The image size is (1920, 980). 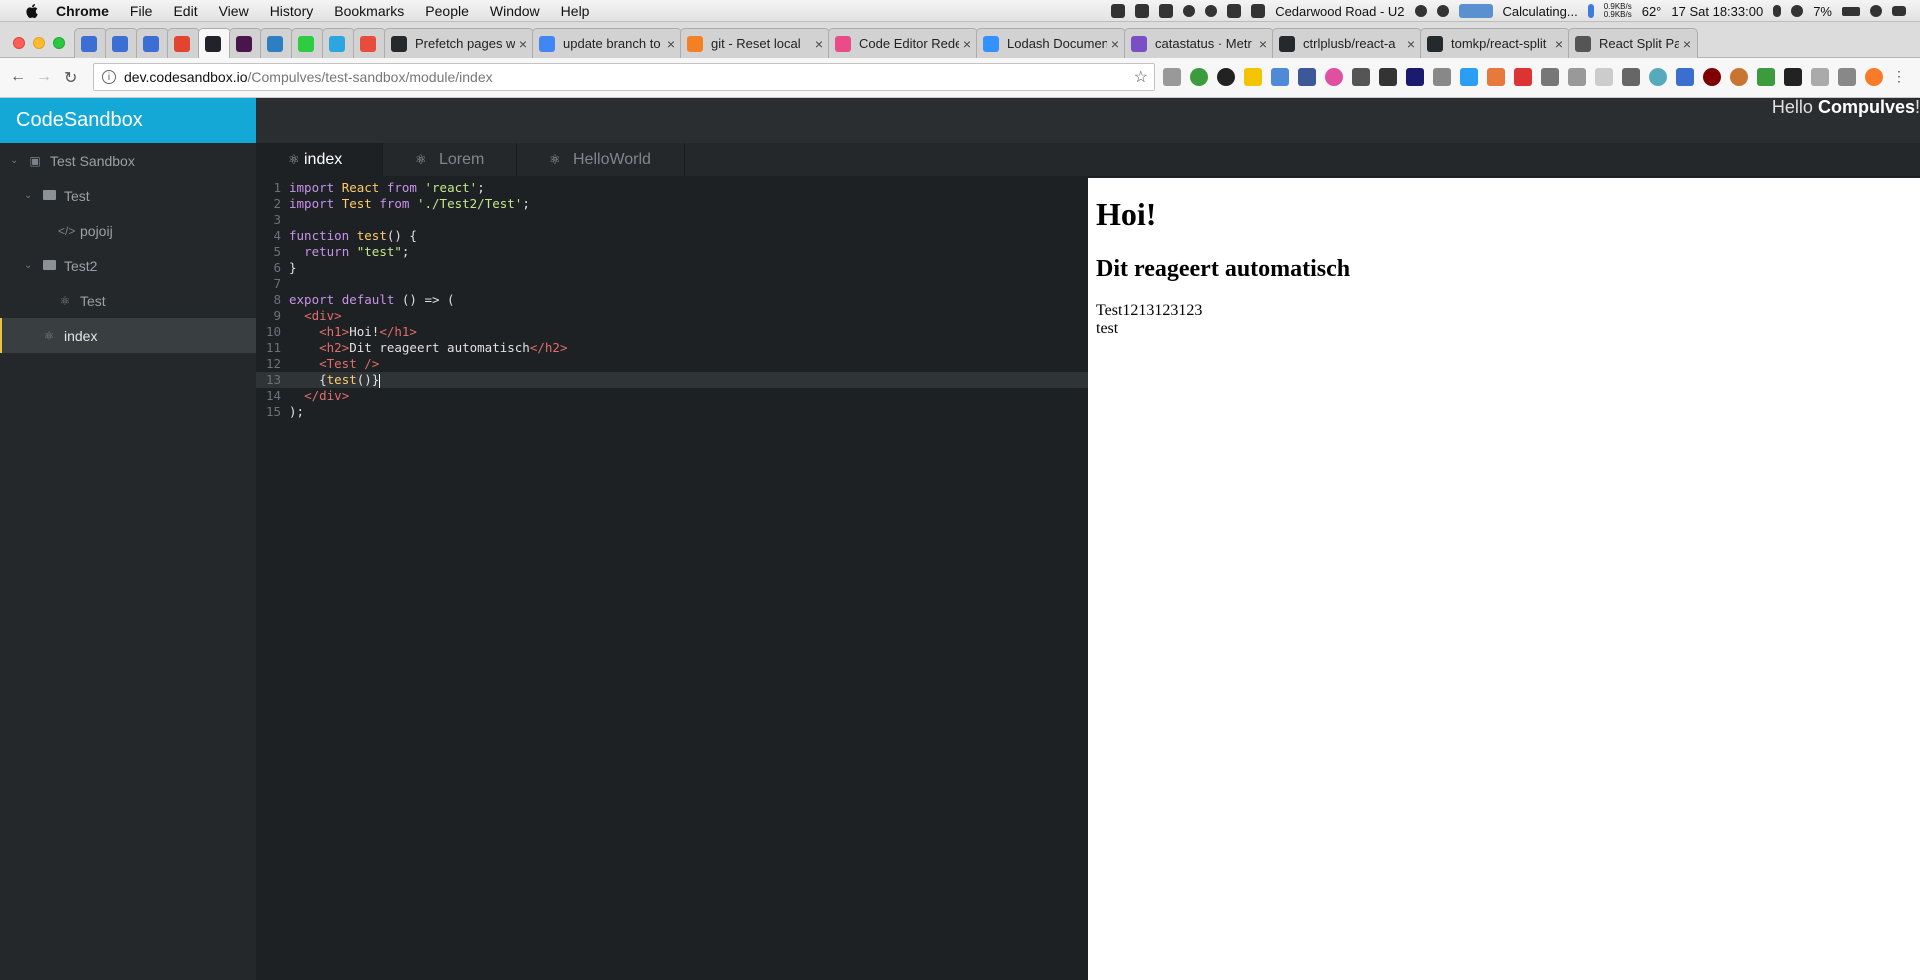 I want to click on username: Compulves, so click(x=1866, y=107).